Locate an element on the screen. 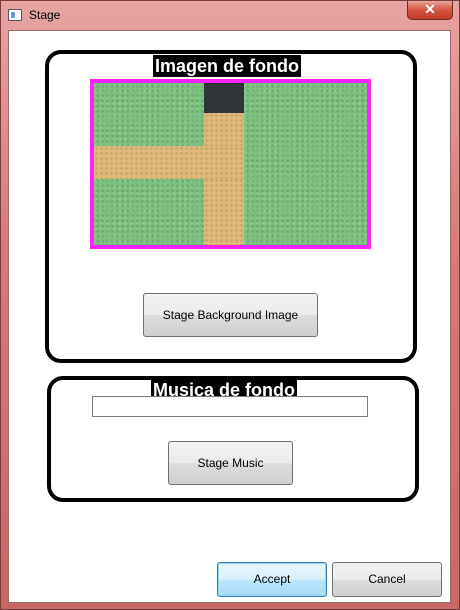  dark-tile is located at coordinates (224, 98).